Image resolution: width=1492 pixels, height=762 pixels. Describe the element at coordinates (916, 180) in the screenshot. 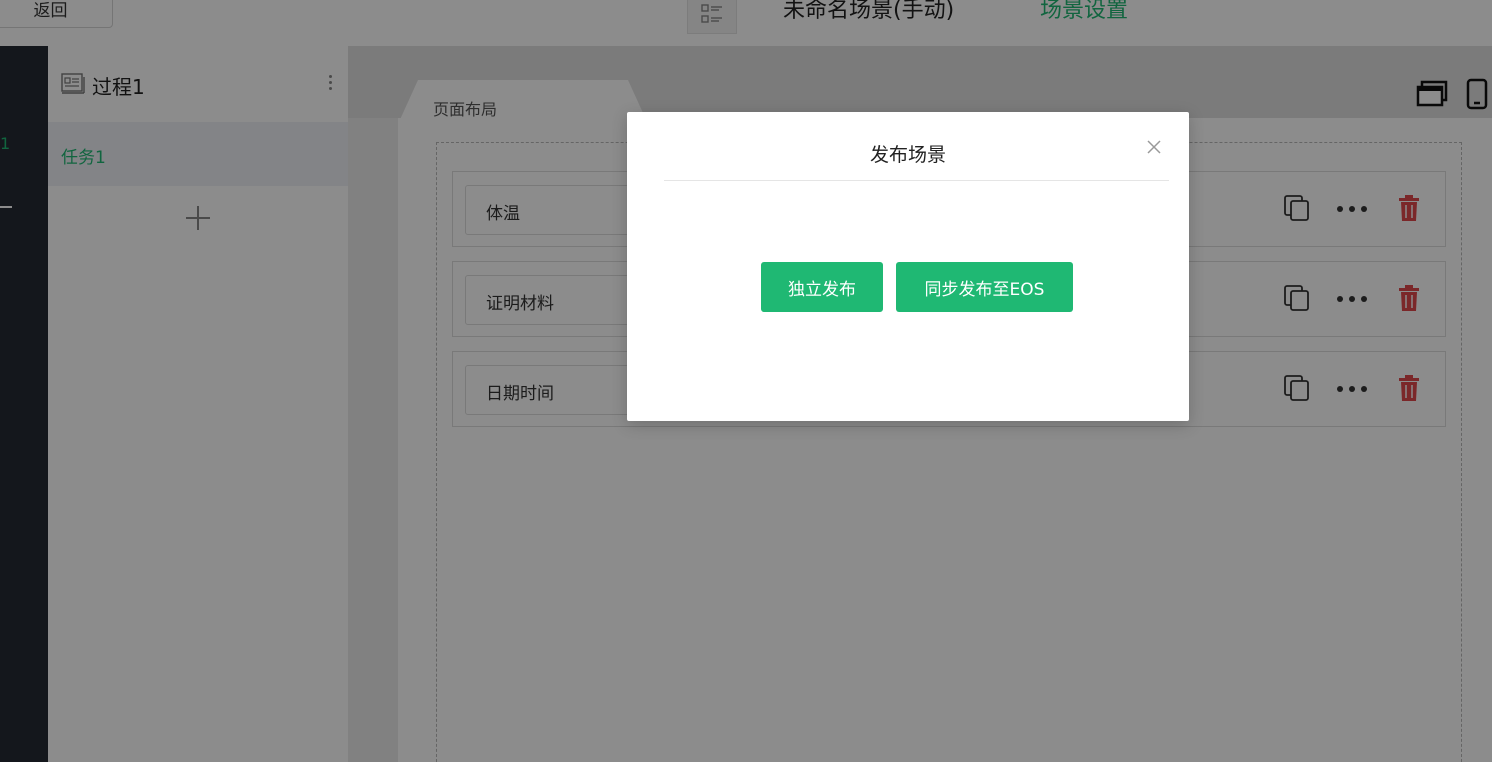

I see `dialog-divider` at that location.